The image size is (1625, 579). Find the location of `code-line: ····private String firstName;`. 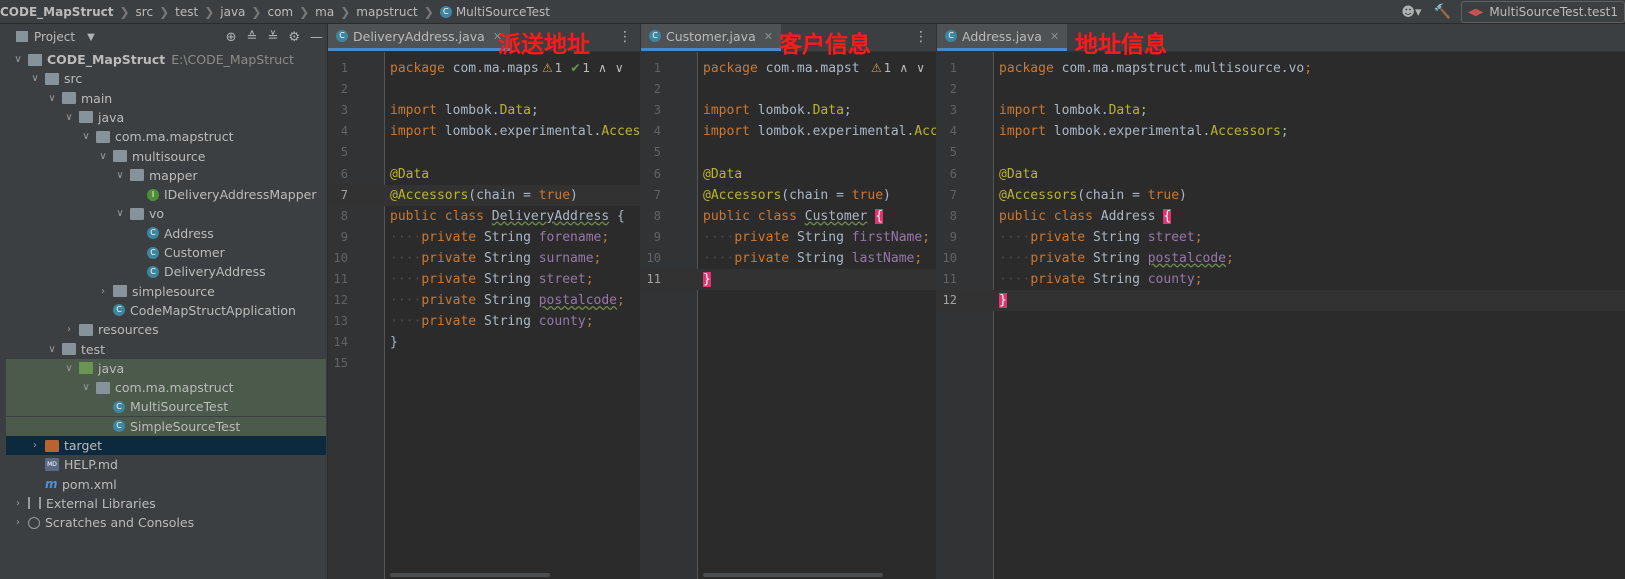

code-line: ····private String firstName; is located at coordinates (816, 237).